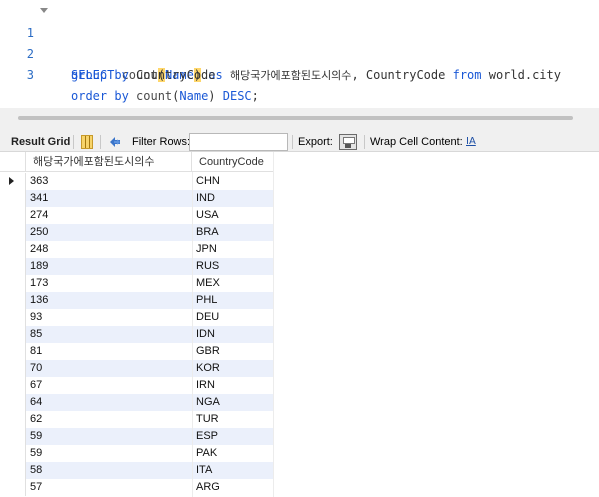  I want to click on cell-countrycode: IND, so click(233, 198).